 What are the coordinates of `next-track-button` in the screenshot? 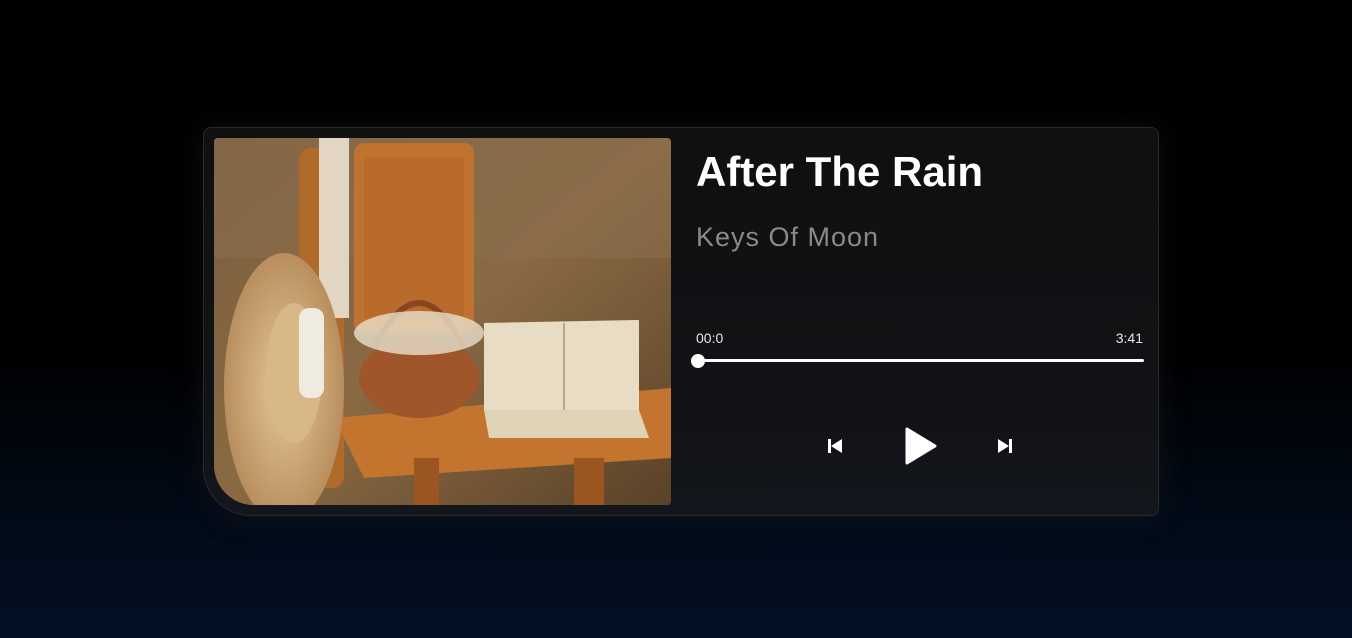 It's located at (1005, 446).